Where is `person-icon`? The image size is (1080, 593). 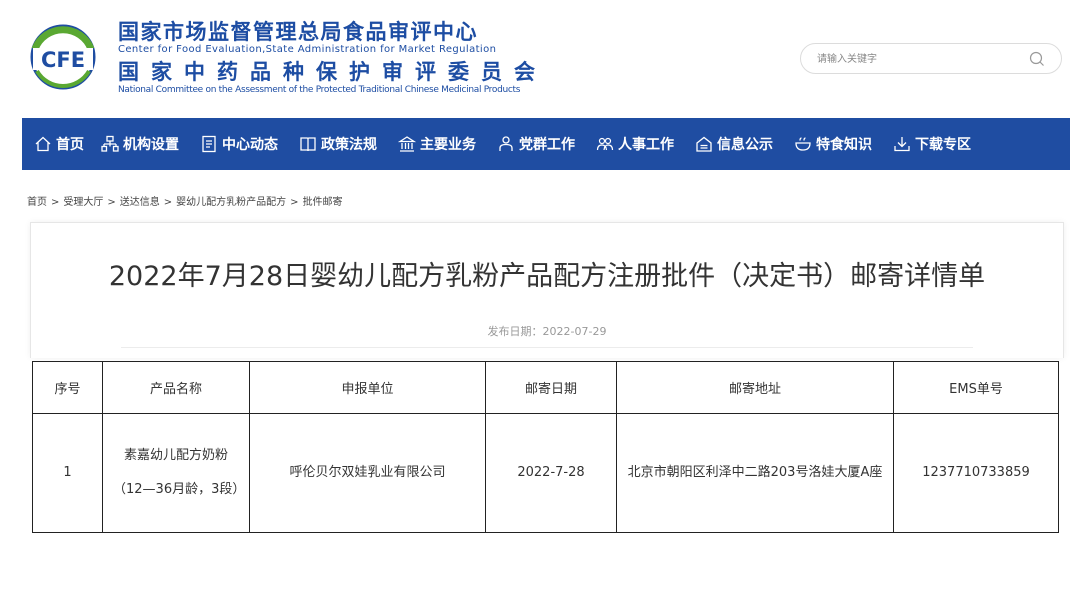 person-icon is located at coordinates (506, 143).